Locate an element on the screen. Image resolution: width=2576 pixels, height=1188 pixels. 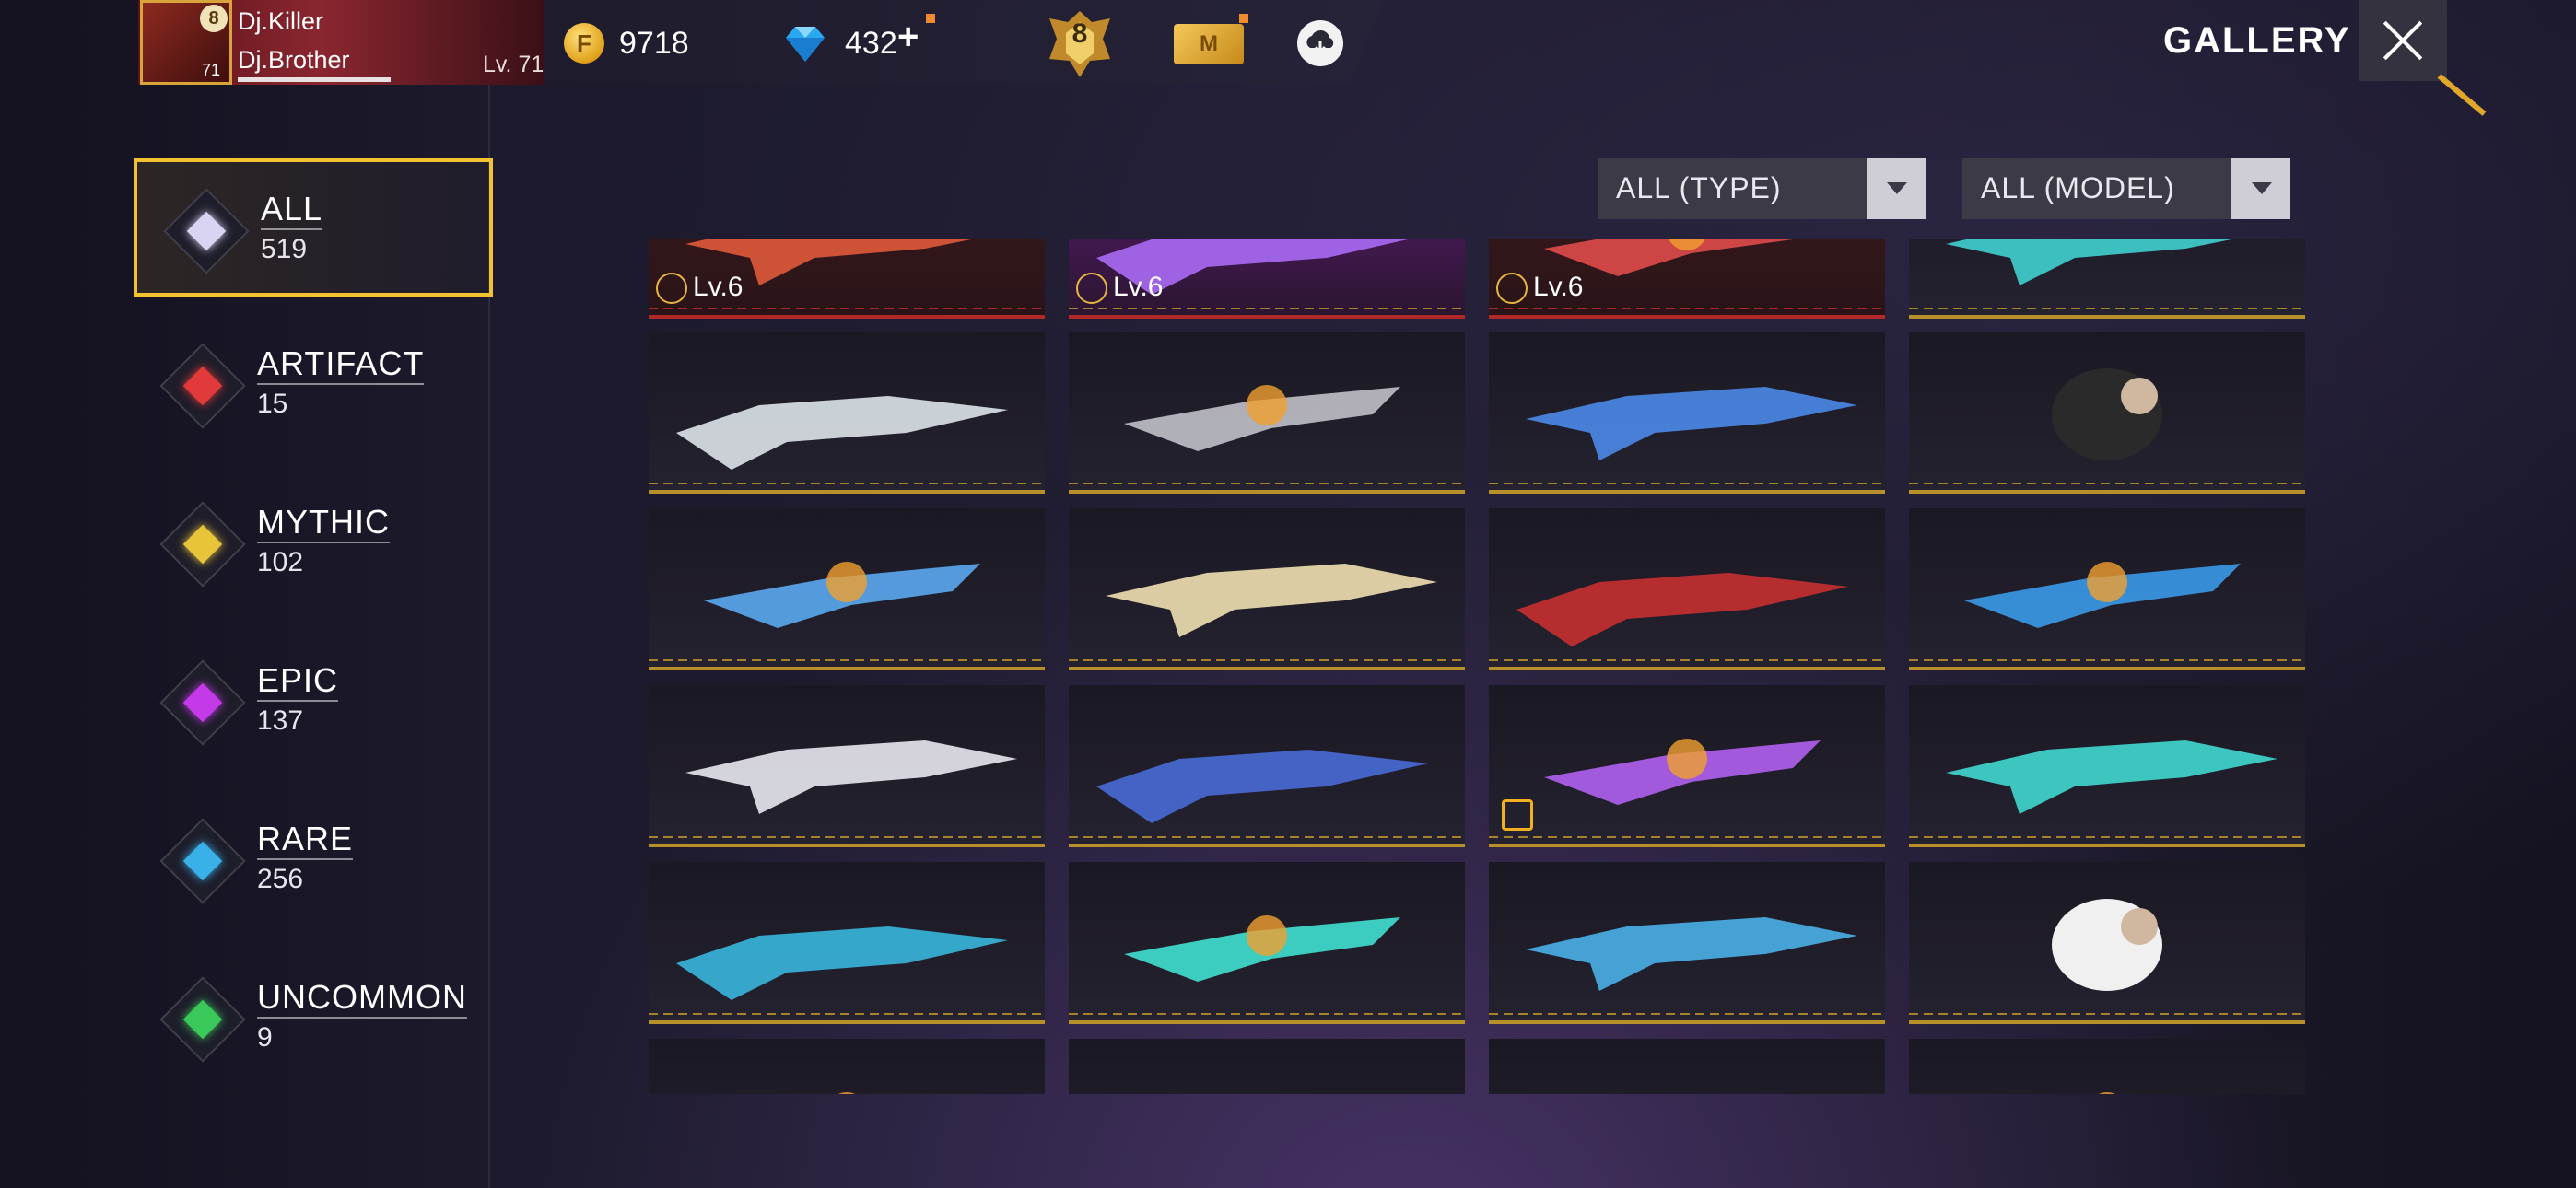
close-button is located at coordinates (2403, 40).